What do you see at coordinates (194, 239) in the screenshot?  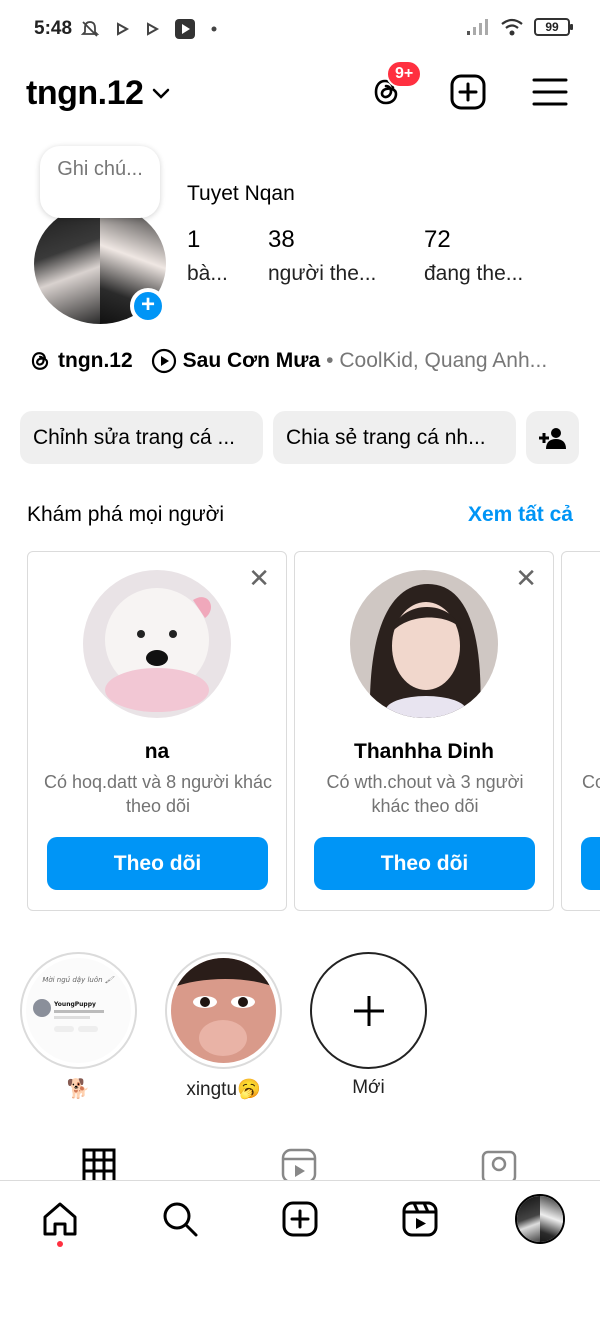 I see `stat-count: 1` at bounding box center [194, 239].